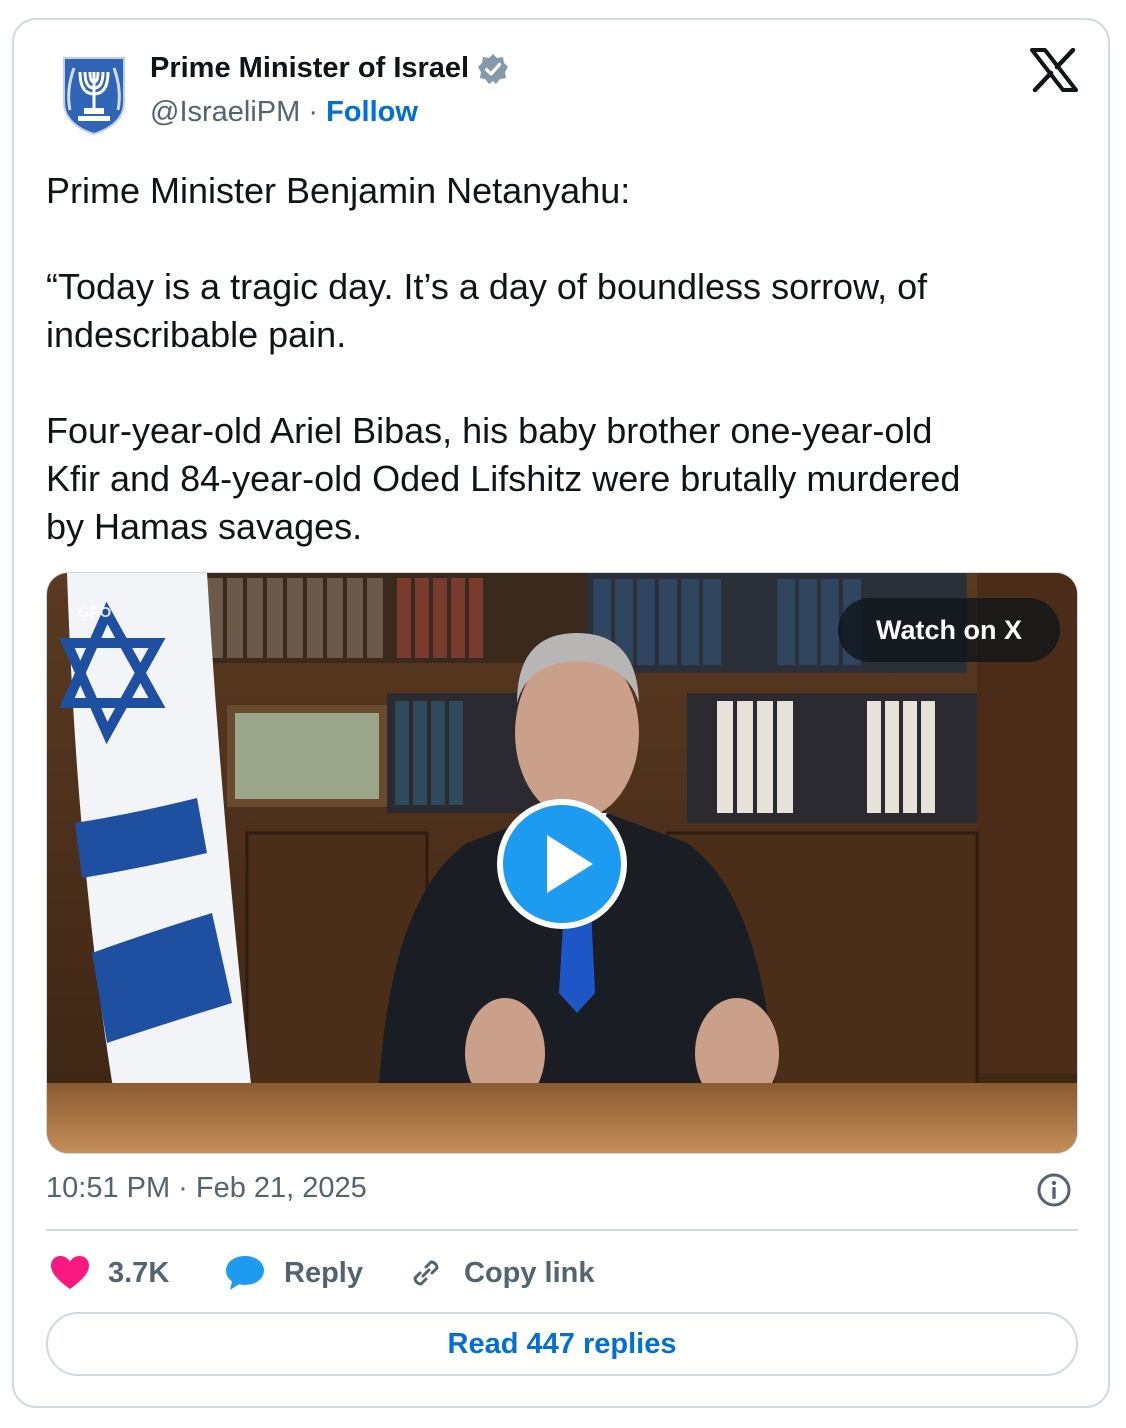 Image resolution: width=1126 pixels, height=1428 pixels. Describe the element at coordinates (372, 112) in the screenshot. I see `follow-button: Follow` at that location.